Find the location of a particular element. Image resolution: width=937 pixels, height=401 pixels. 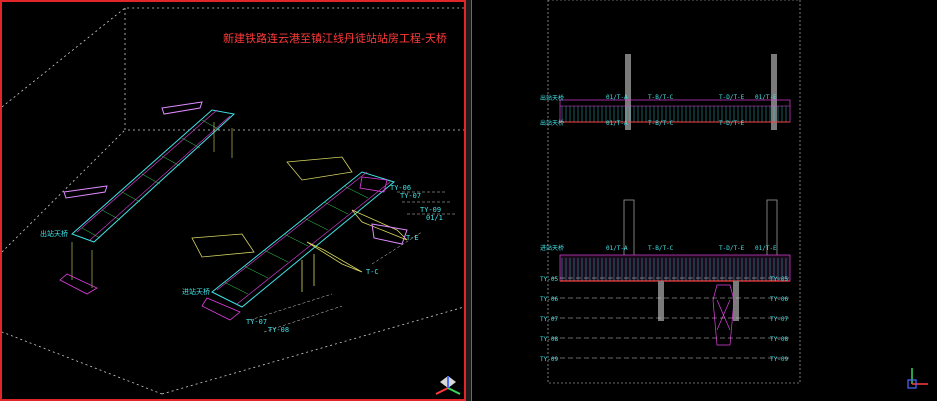

axis-label-ty08: TY-08 is located at coordinates (278, 330).